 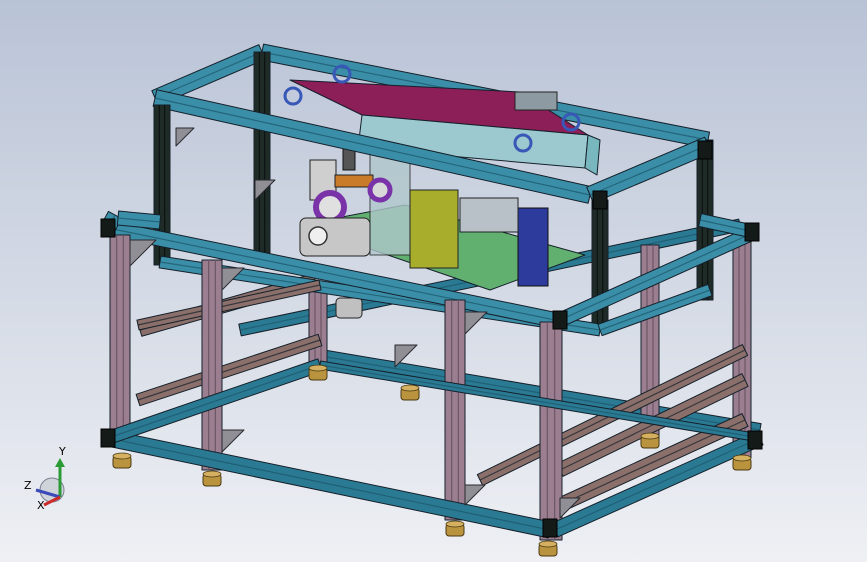 What do you see at coordinates (434, 229) in the screenshot?
I see `yellow-guide-block` at bounding box center [434, 229].